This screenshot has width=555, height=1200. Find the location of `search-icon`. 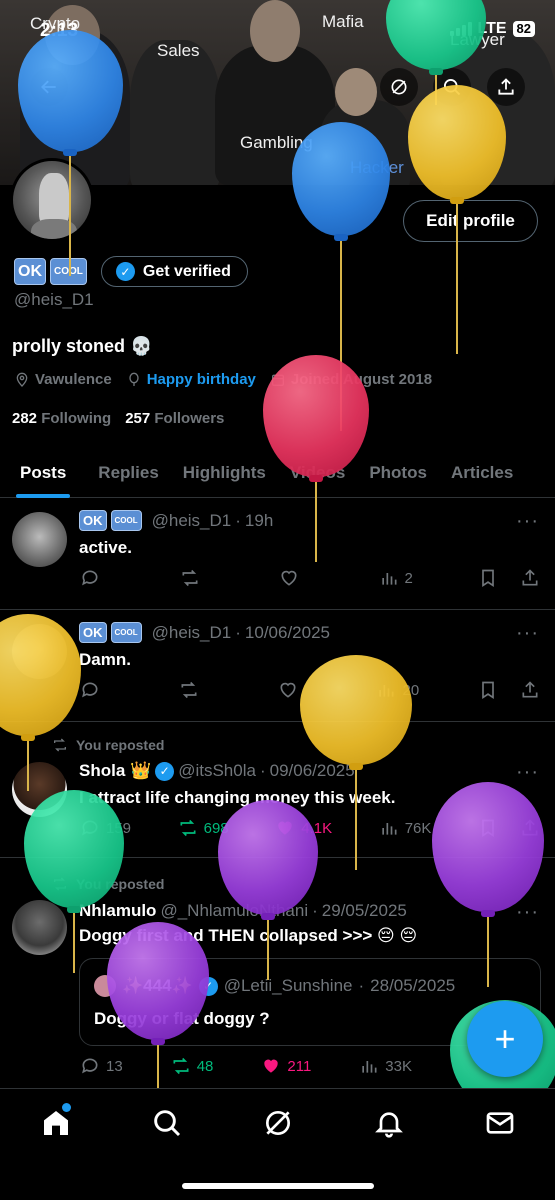

search-icon is located at coordinates (167, 1123).